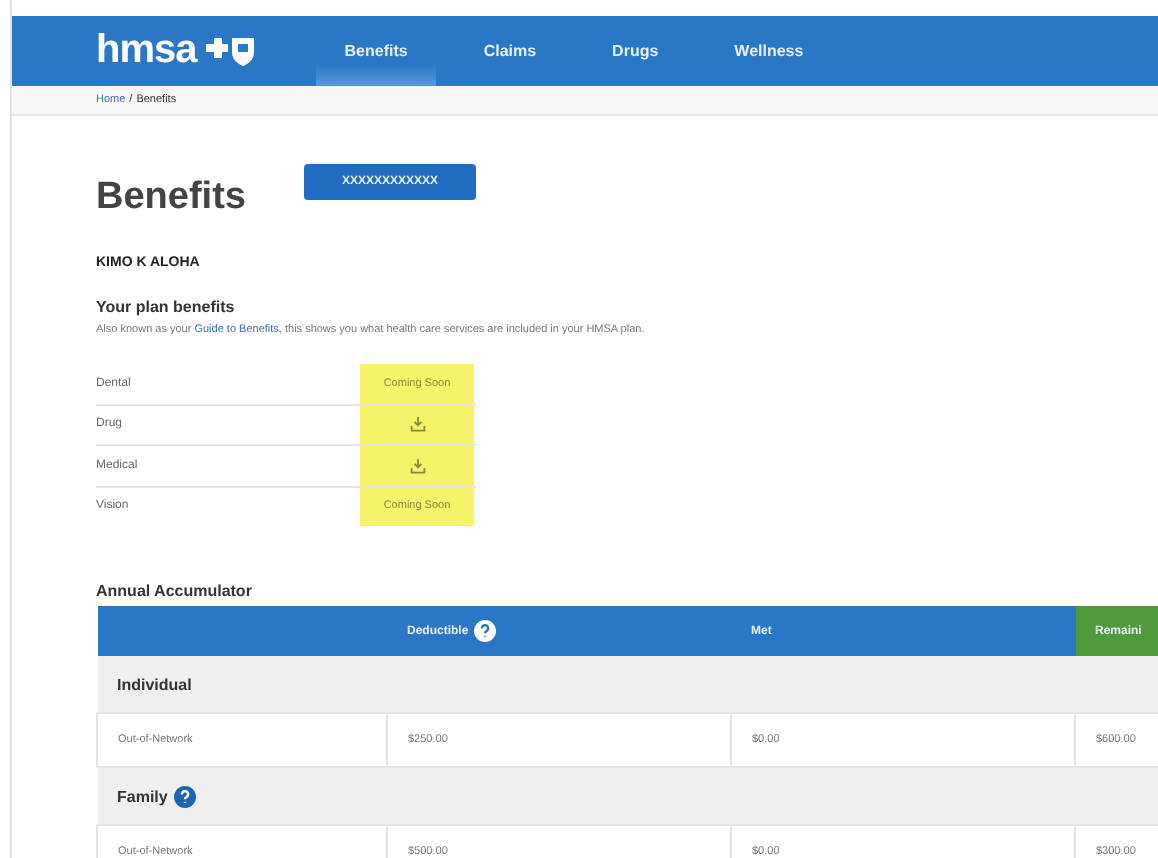 This screenshot has width=1158, height=858. Describe the element at coordinates (146, 51) in the screenshot. I see `logo-text: hmsa` at that location.